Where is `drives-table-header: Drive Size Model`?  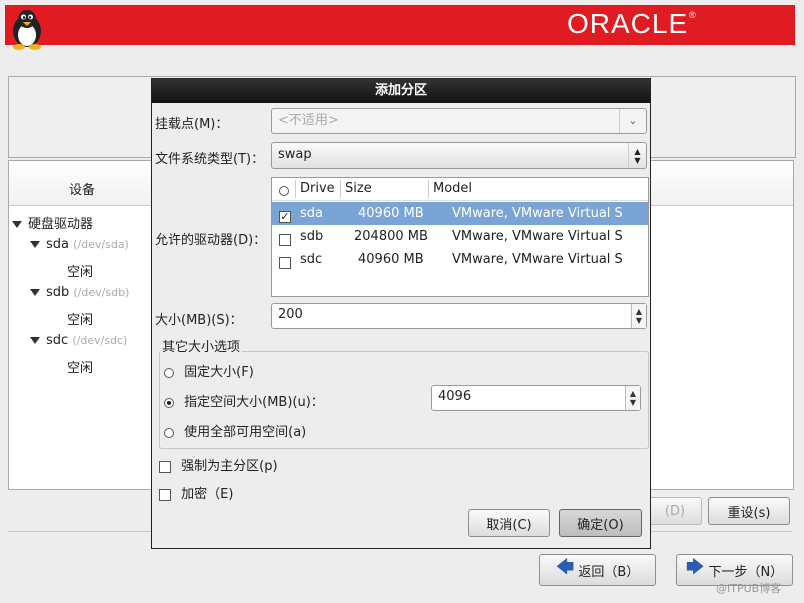 drives-table-header: Drive Size Model is located at coordinates (460, 189).